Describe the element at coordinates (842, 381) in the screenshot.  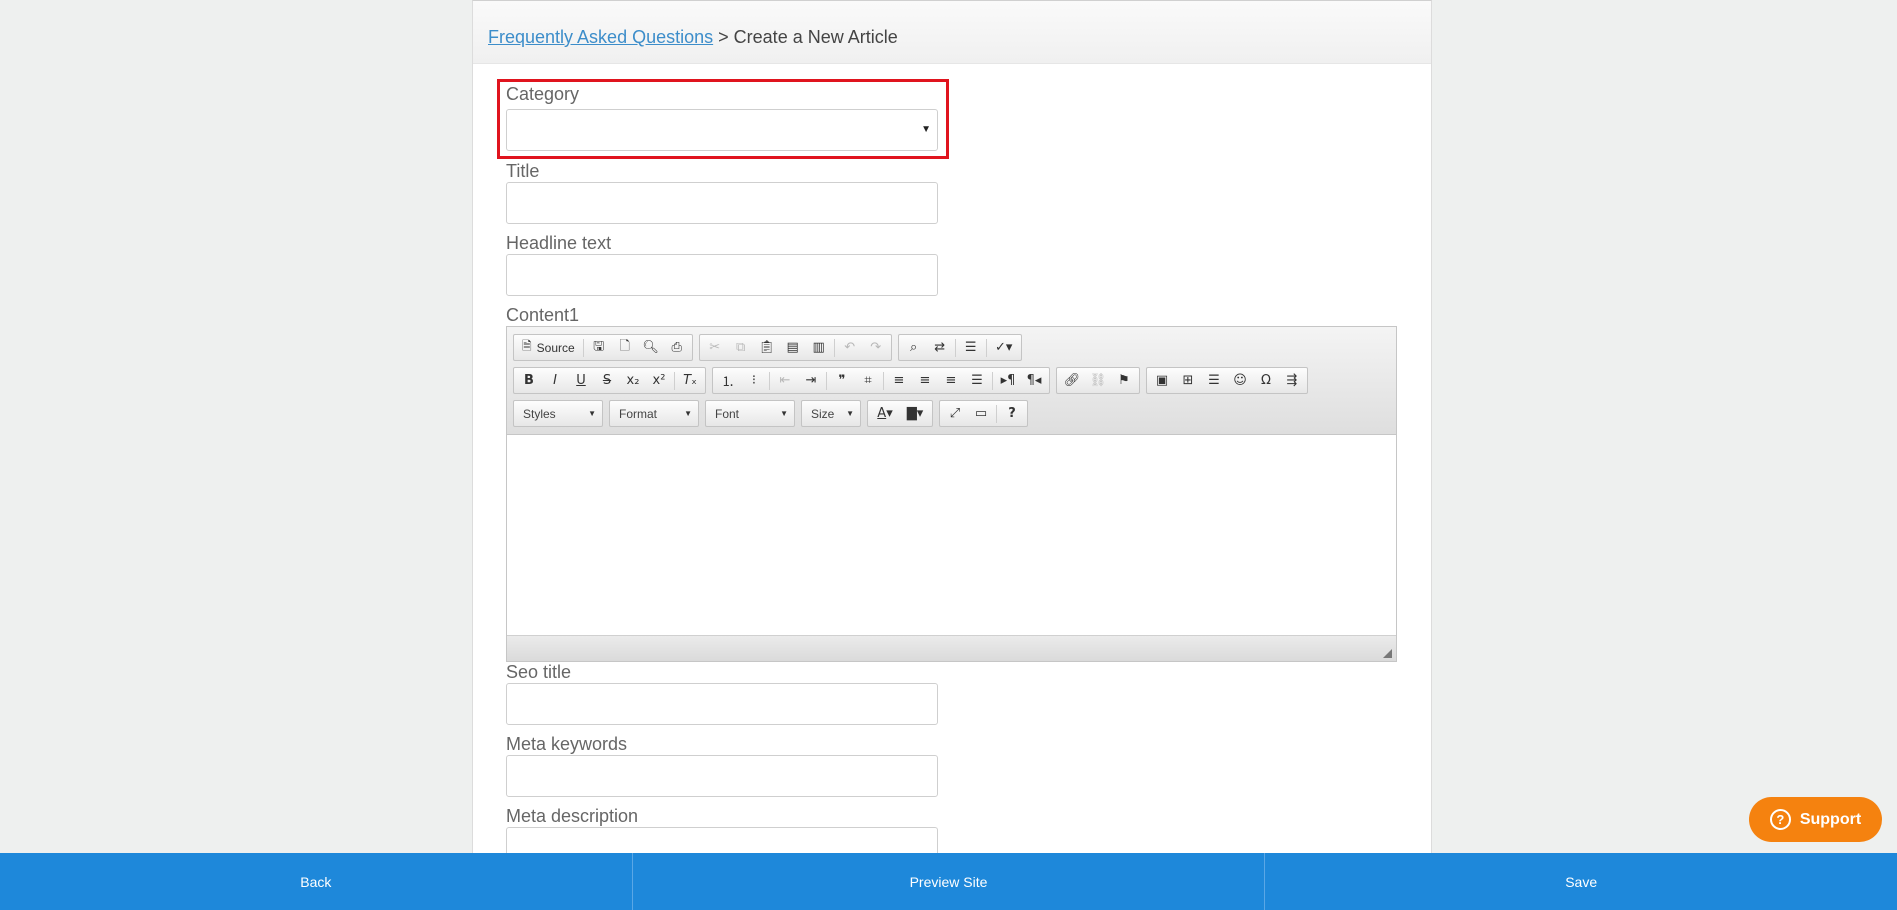
I see `blockquote-icon: ❞` at that location.